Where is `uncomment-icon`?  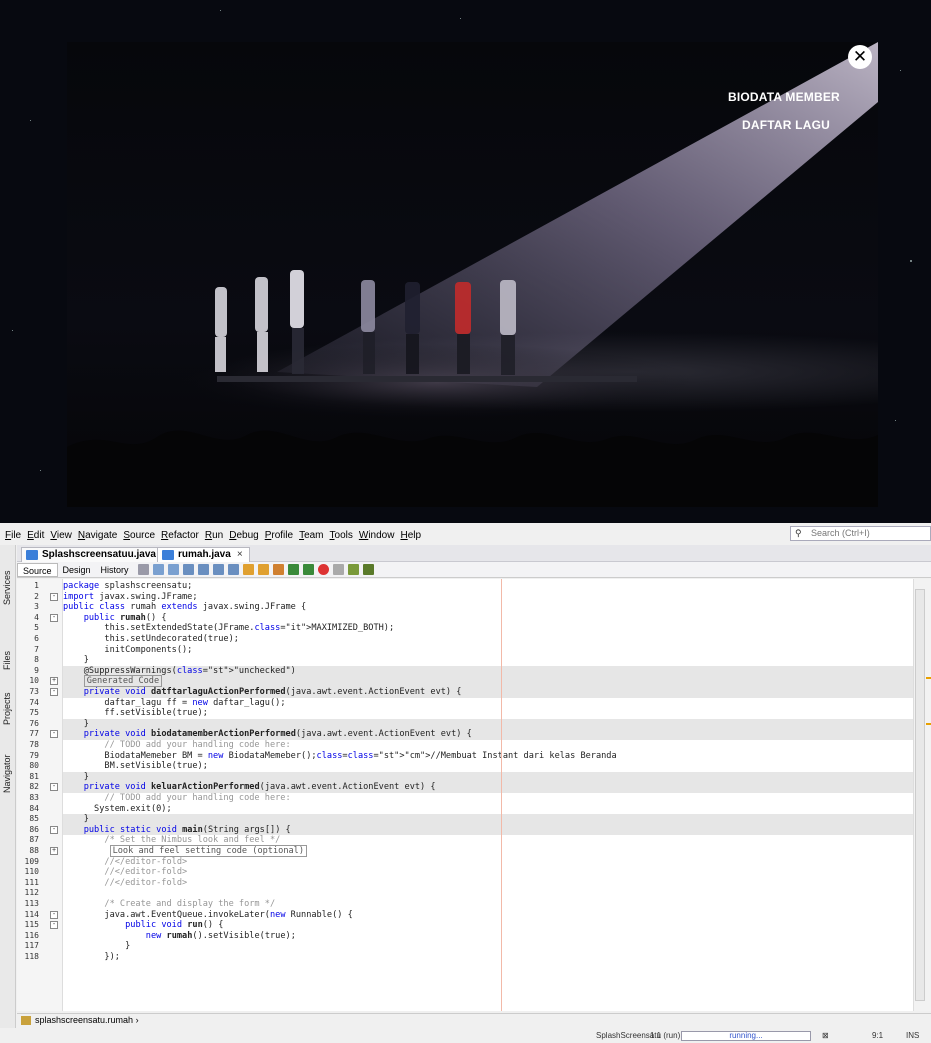
uncomment-icon is located at coordinates (368, 569).